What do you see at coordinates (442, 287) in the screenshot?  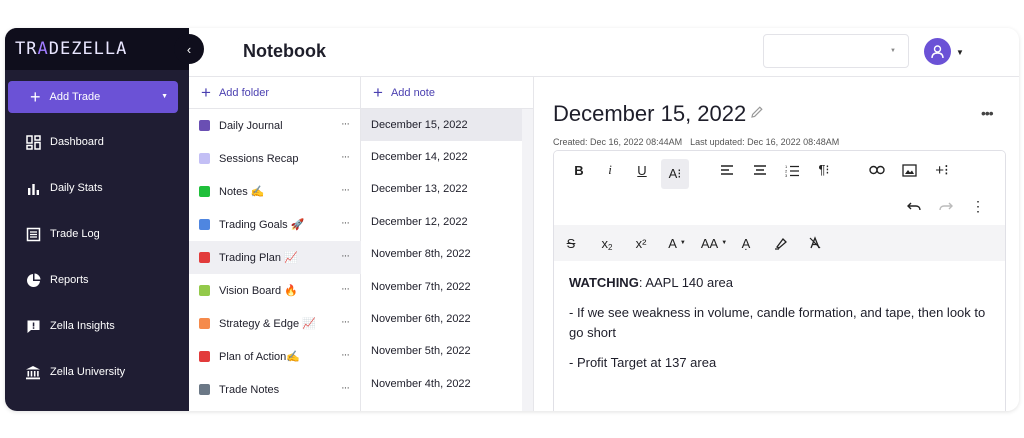 I see `note-item: November 7th, 2022` at bounding box center [442, 287].